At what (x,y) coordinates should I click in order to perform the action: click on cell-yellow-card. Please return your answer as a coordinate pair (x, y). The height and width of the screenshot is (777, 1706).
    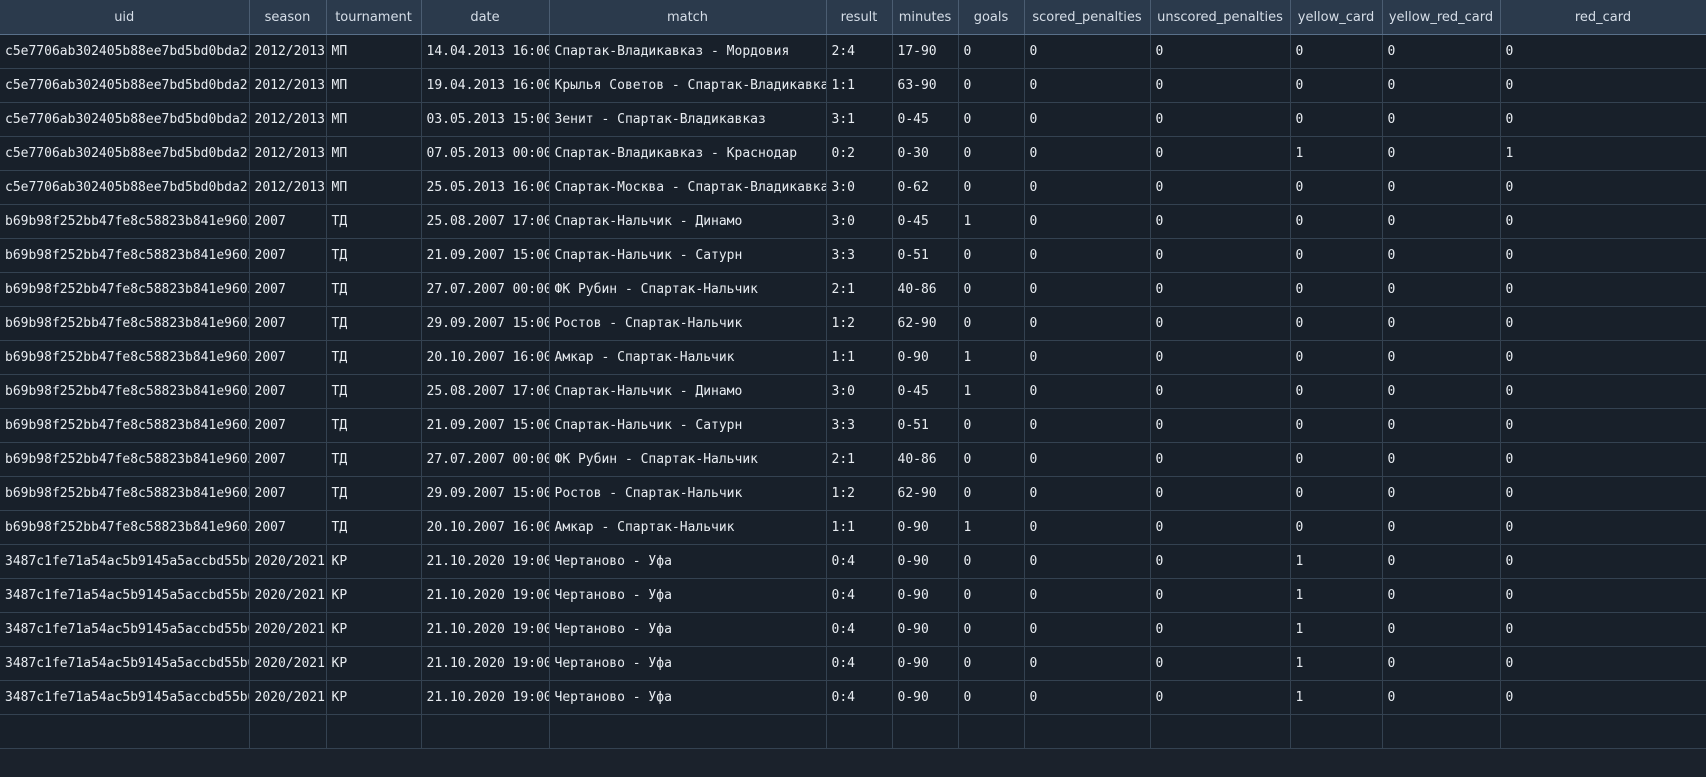
    Looking at the image, I should click on (1336, 731).